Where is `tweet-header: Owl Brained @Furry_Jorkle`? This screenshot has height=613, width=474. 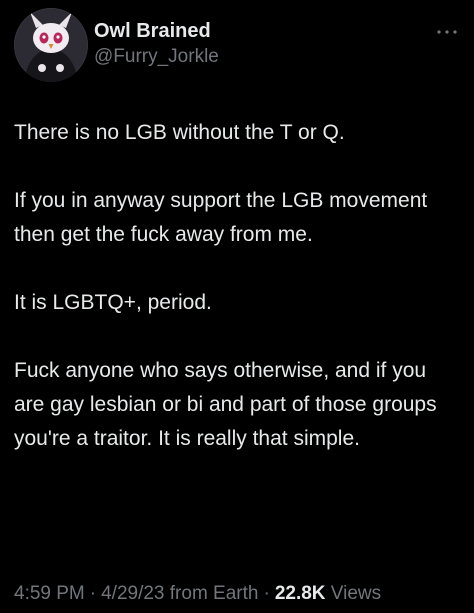 tweet-header: Owl Brained @Furry_Jorkle is located at coordinates (237, 46).